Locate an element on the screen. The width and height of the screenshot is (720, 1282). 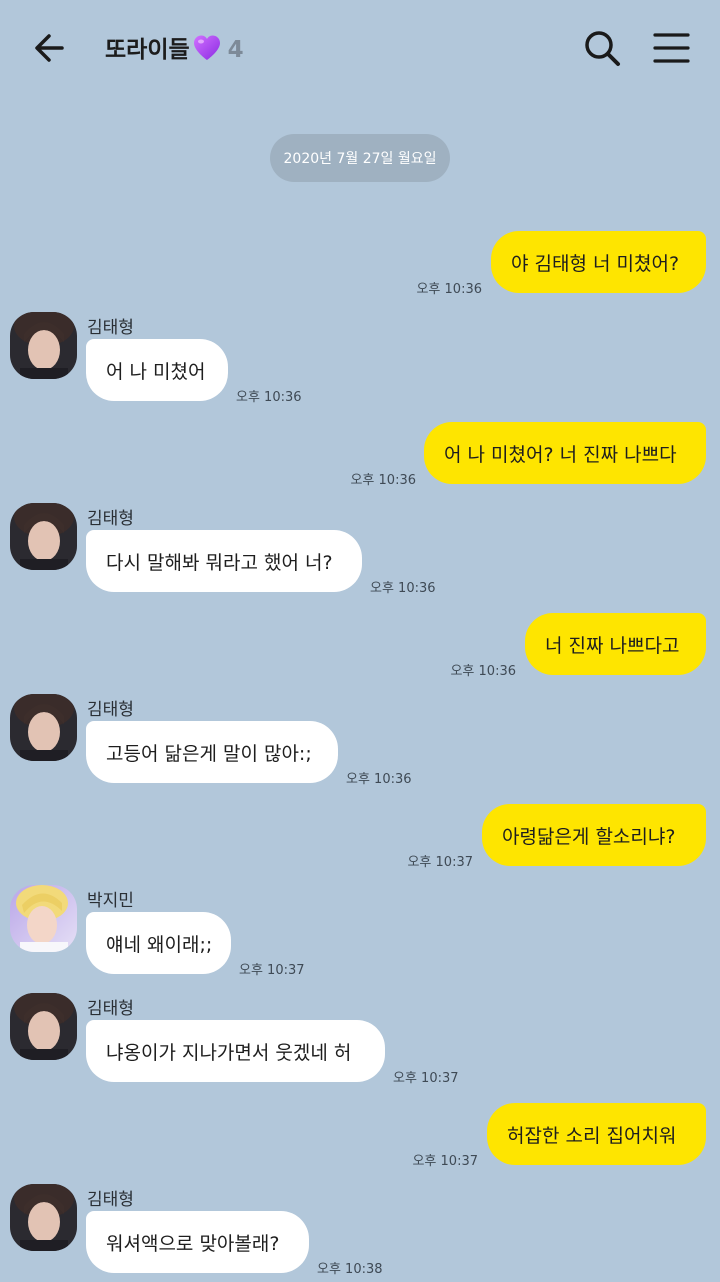
message-time: 오후 10:38 is located at coordinates (350, 1269).